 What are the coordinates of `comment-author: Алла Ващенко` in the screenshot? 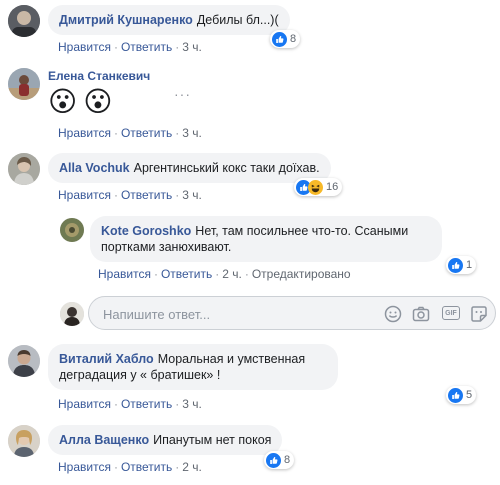 It's located at (104, 440).